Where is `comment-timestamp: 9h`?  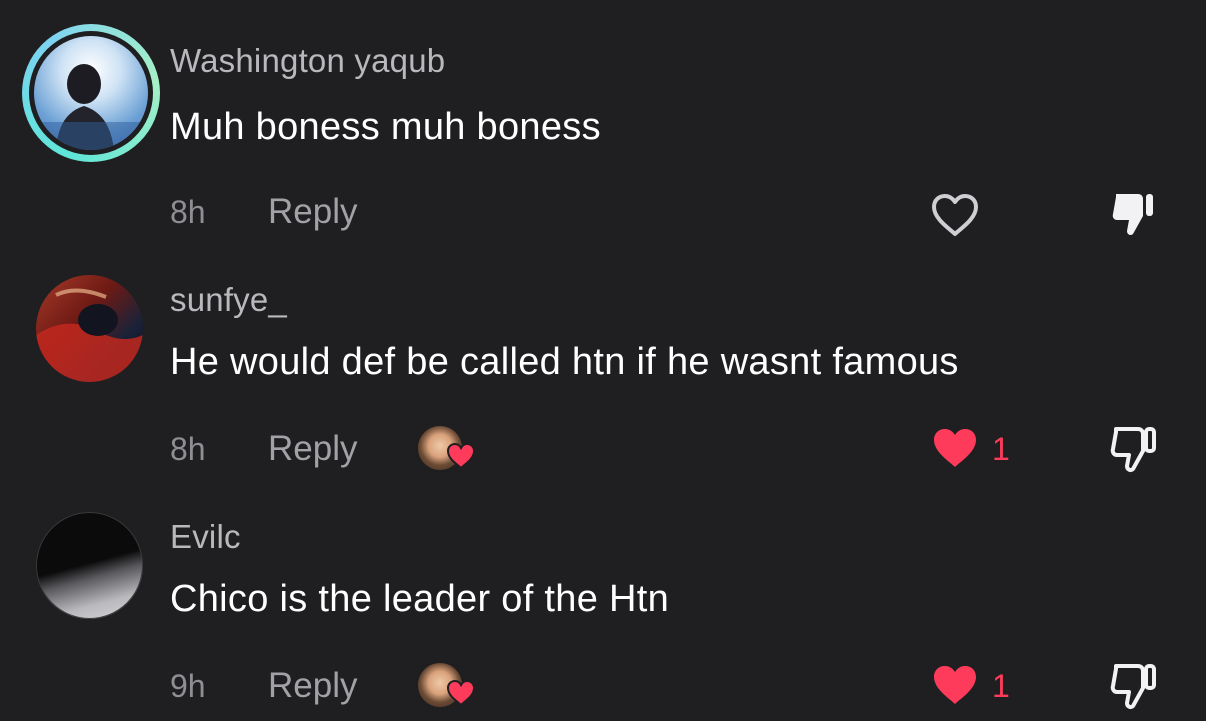
comment-timestamp: 9h is located at coordinates (188, 686).